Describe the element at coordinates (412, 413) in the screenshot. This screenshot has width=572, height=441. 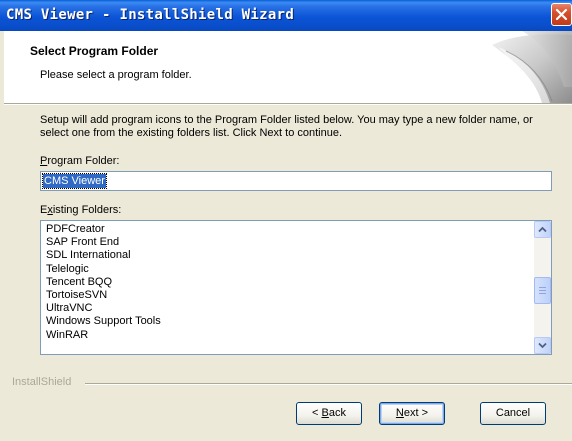
I see `next-button: Next >` at that location.